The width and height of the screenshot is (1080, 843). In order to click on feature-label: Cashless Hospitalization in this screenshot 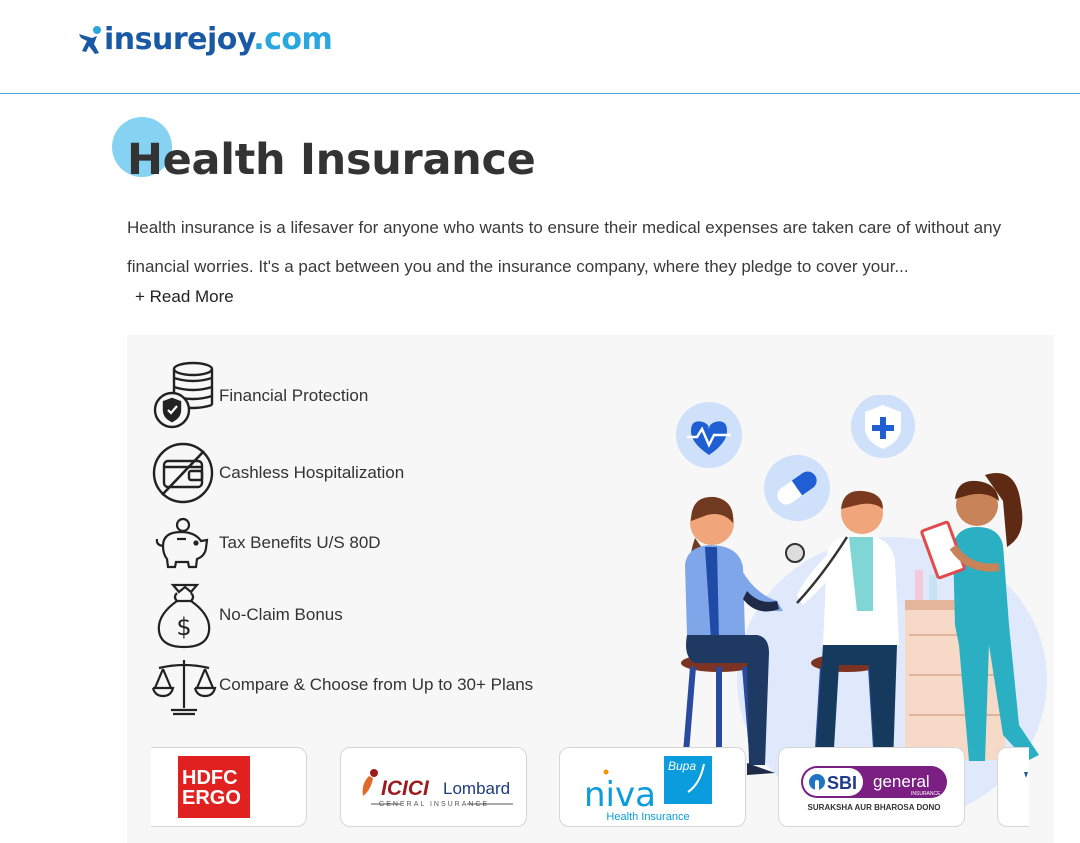, I will do `click(312, 472)`.